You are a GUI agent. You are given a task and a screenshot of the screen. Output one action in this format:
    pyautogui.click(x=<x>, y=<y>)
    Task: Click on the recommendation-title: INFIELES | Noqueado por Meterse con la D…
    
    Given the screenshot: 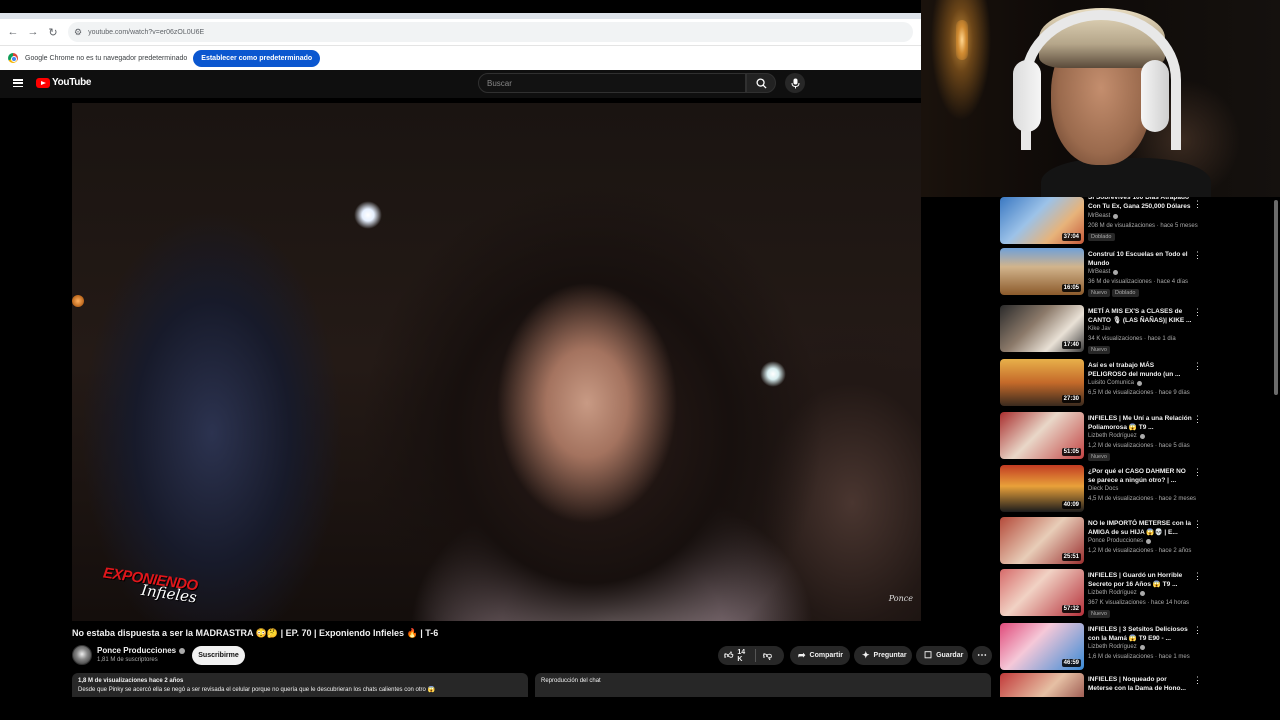 What is the action you would take?
    pyautogui.click(x=1140, y=684)
    